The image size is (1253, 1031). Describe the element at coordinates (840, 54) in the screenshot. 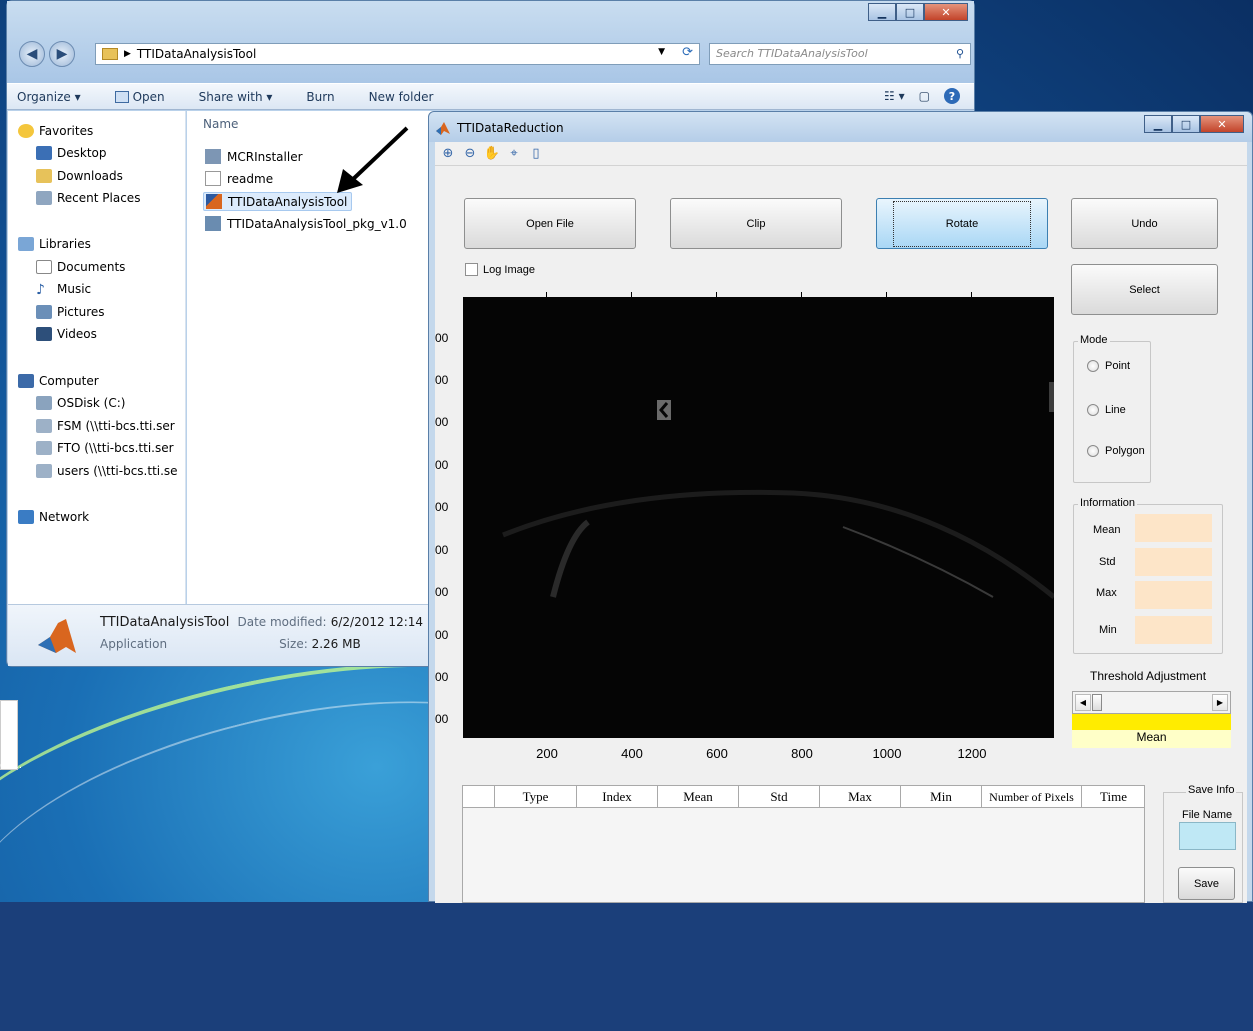

I see `search-input: Search TTIDataAnalysisTool ⚲` at that location.